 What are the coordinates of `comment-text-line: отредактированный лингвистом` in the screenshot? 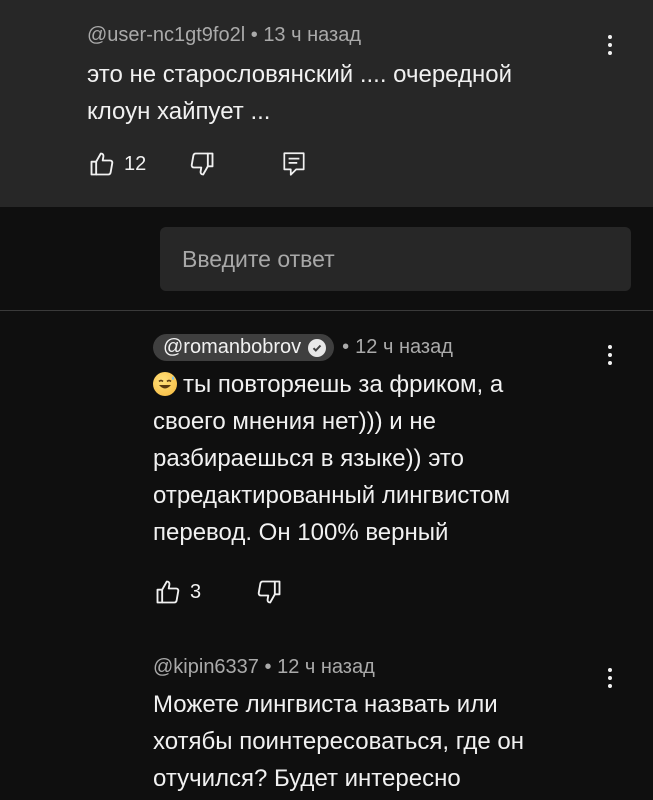 It's located at (331, 495).